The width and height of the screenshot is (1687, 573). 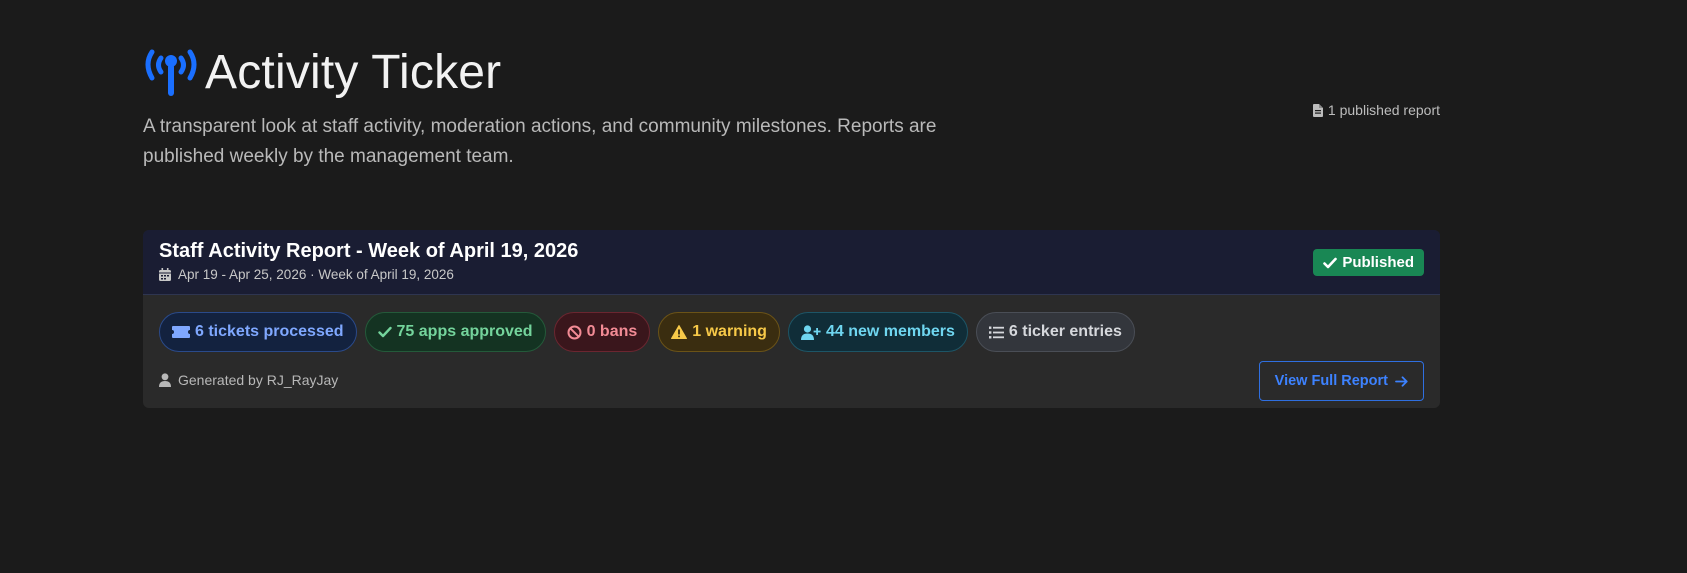 What do you see at coordinates (1331, 381) in the screenshot?
I see `view-full-report-label: View Full Report` at bounding box center [1331, 381].